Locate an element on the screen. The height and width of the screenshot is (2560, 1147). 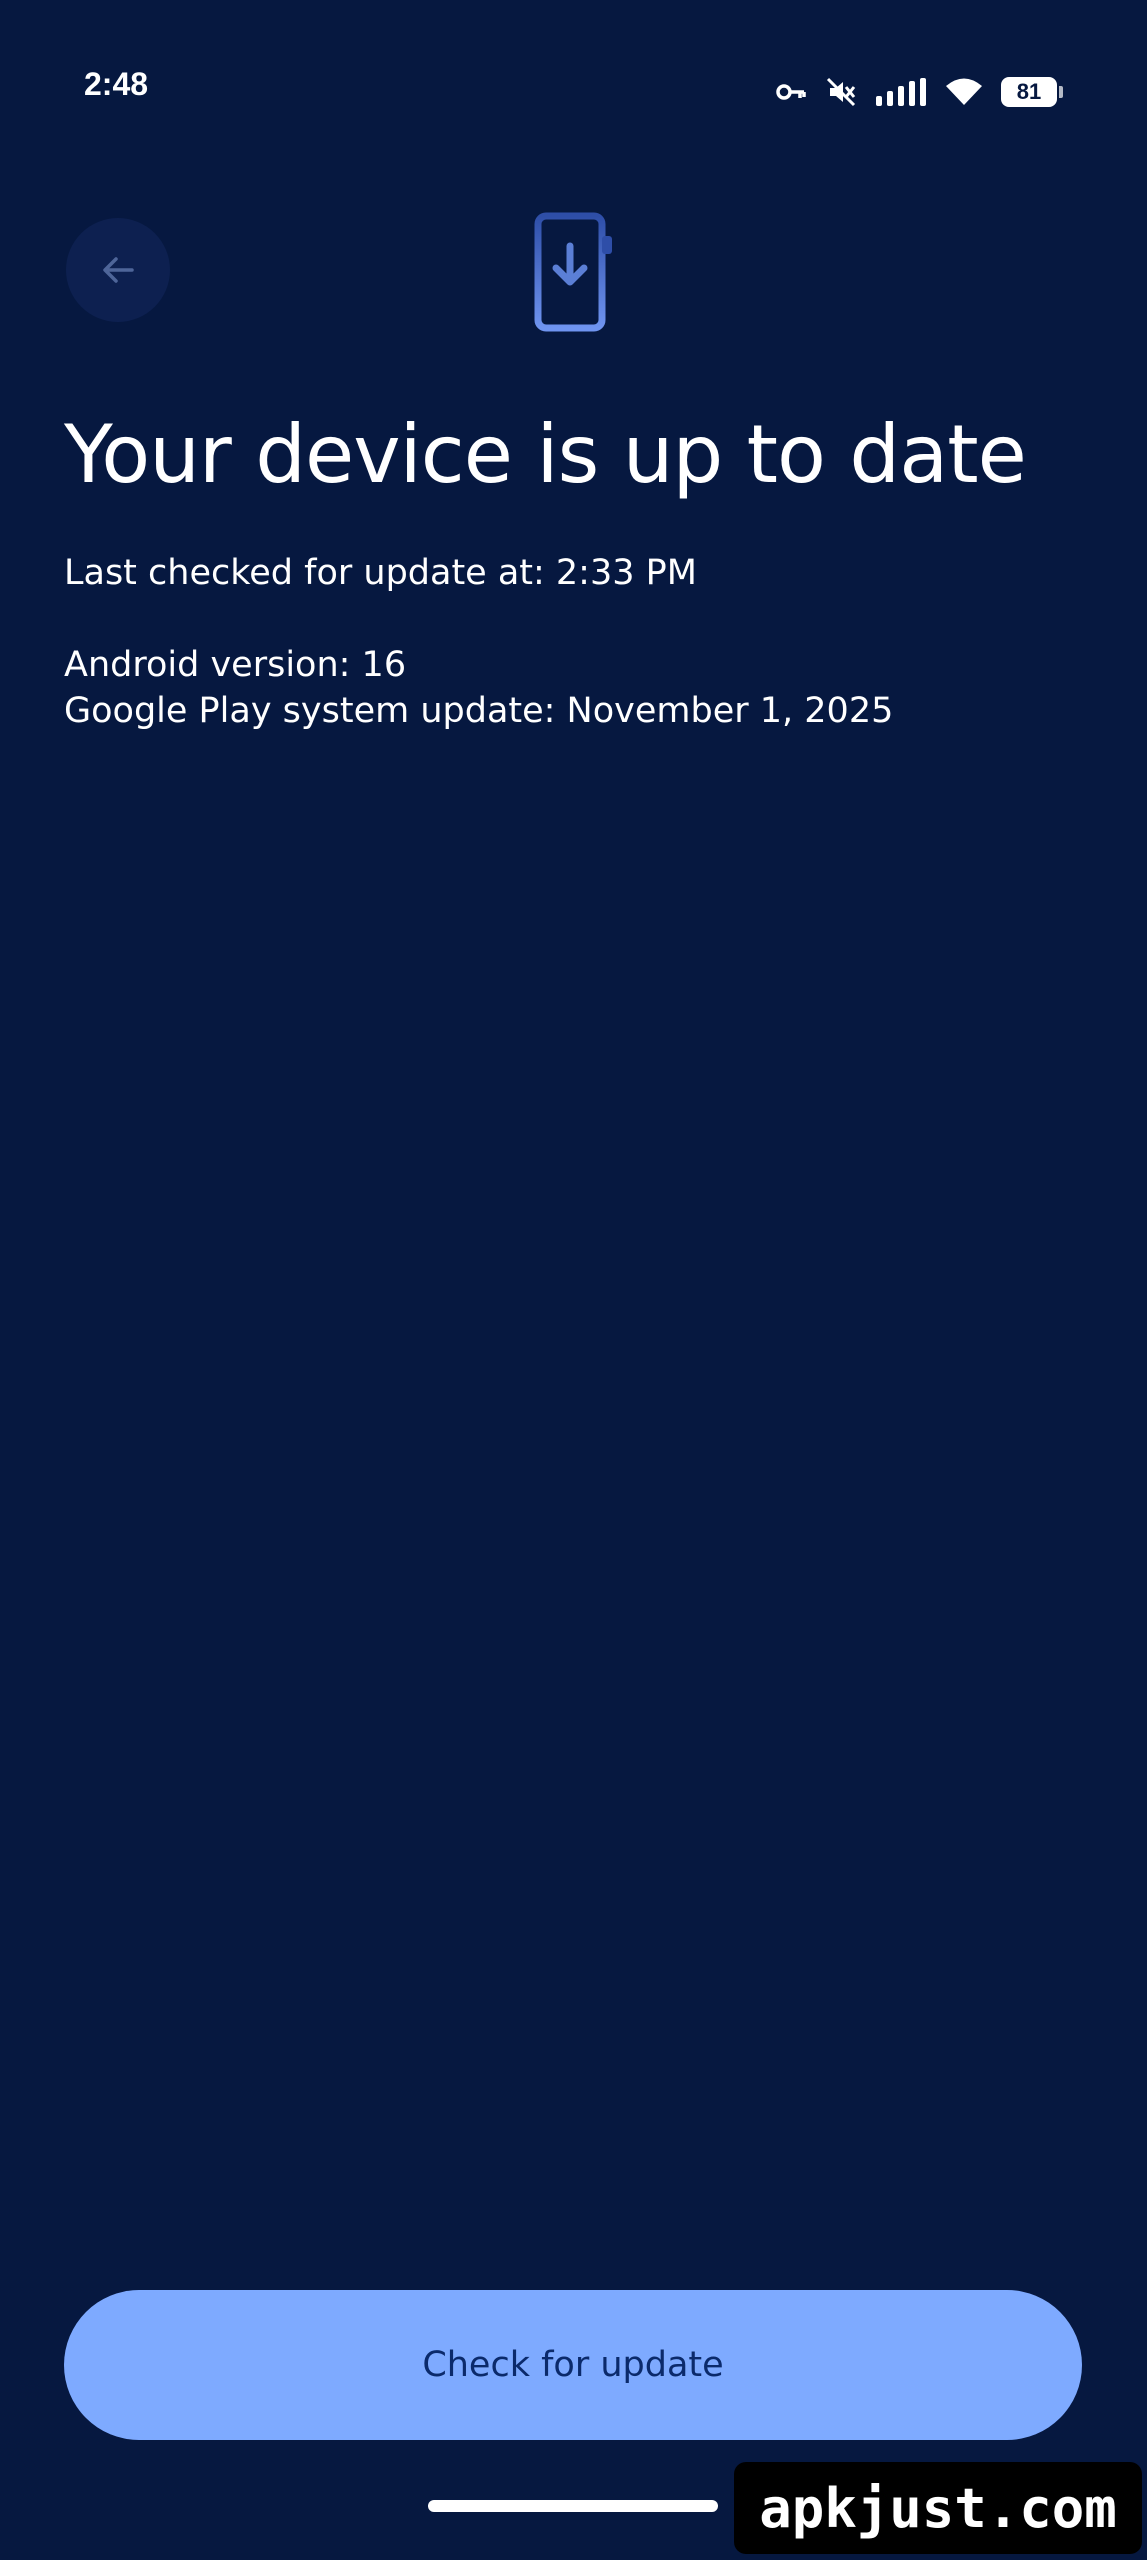
status-icons: 81 is located at coordinates (919, 92).